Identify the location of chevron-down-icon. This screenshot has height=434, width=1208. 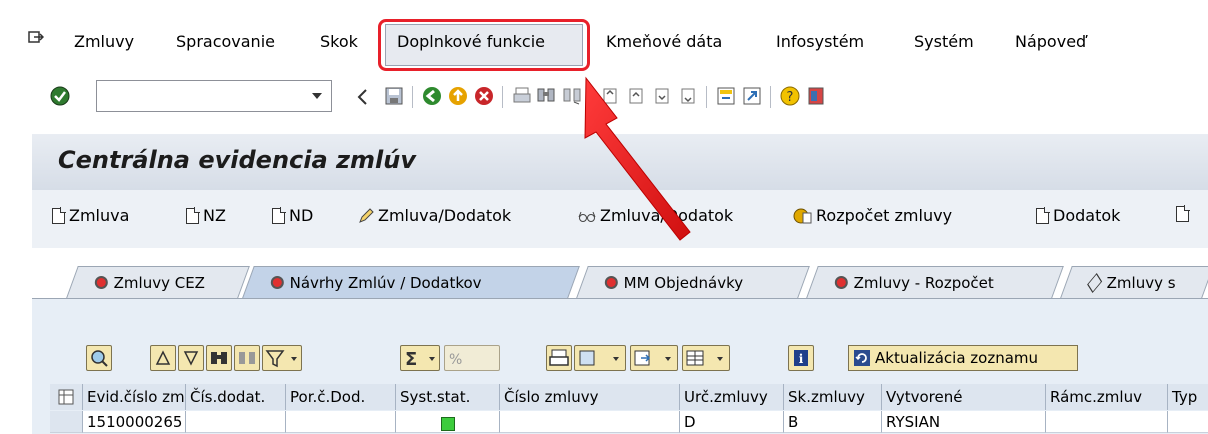
(317, 96).